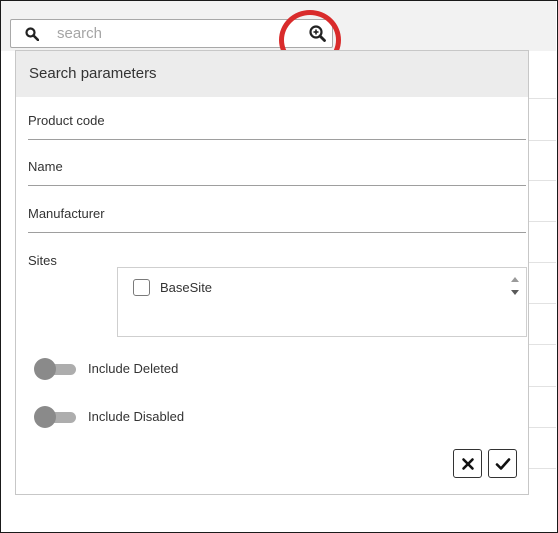 This screenshot has height=533, width=558. What do you see at coordinates (42, 260) in the screenshot?
I see `sites-label: Sites` at bounding box center [42, 260].